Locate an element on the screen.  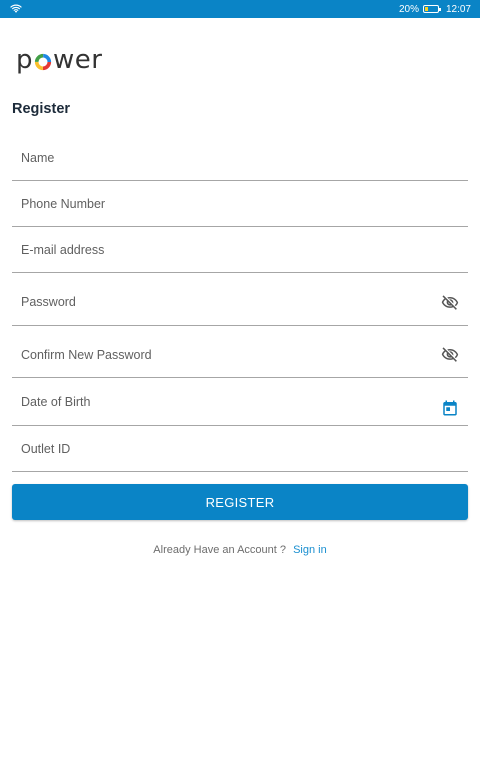
logo-ring-icon is located at coordinates (43, 61).